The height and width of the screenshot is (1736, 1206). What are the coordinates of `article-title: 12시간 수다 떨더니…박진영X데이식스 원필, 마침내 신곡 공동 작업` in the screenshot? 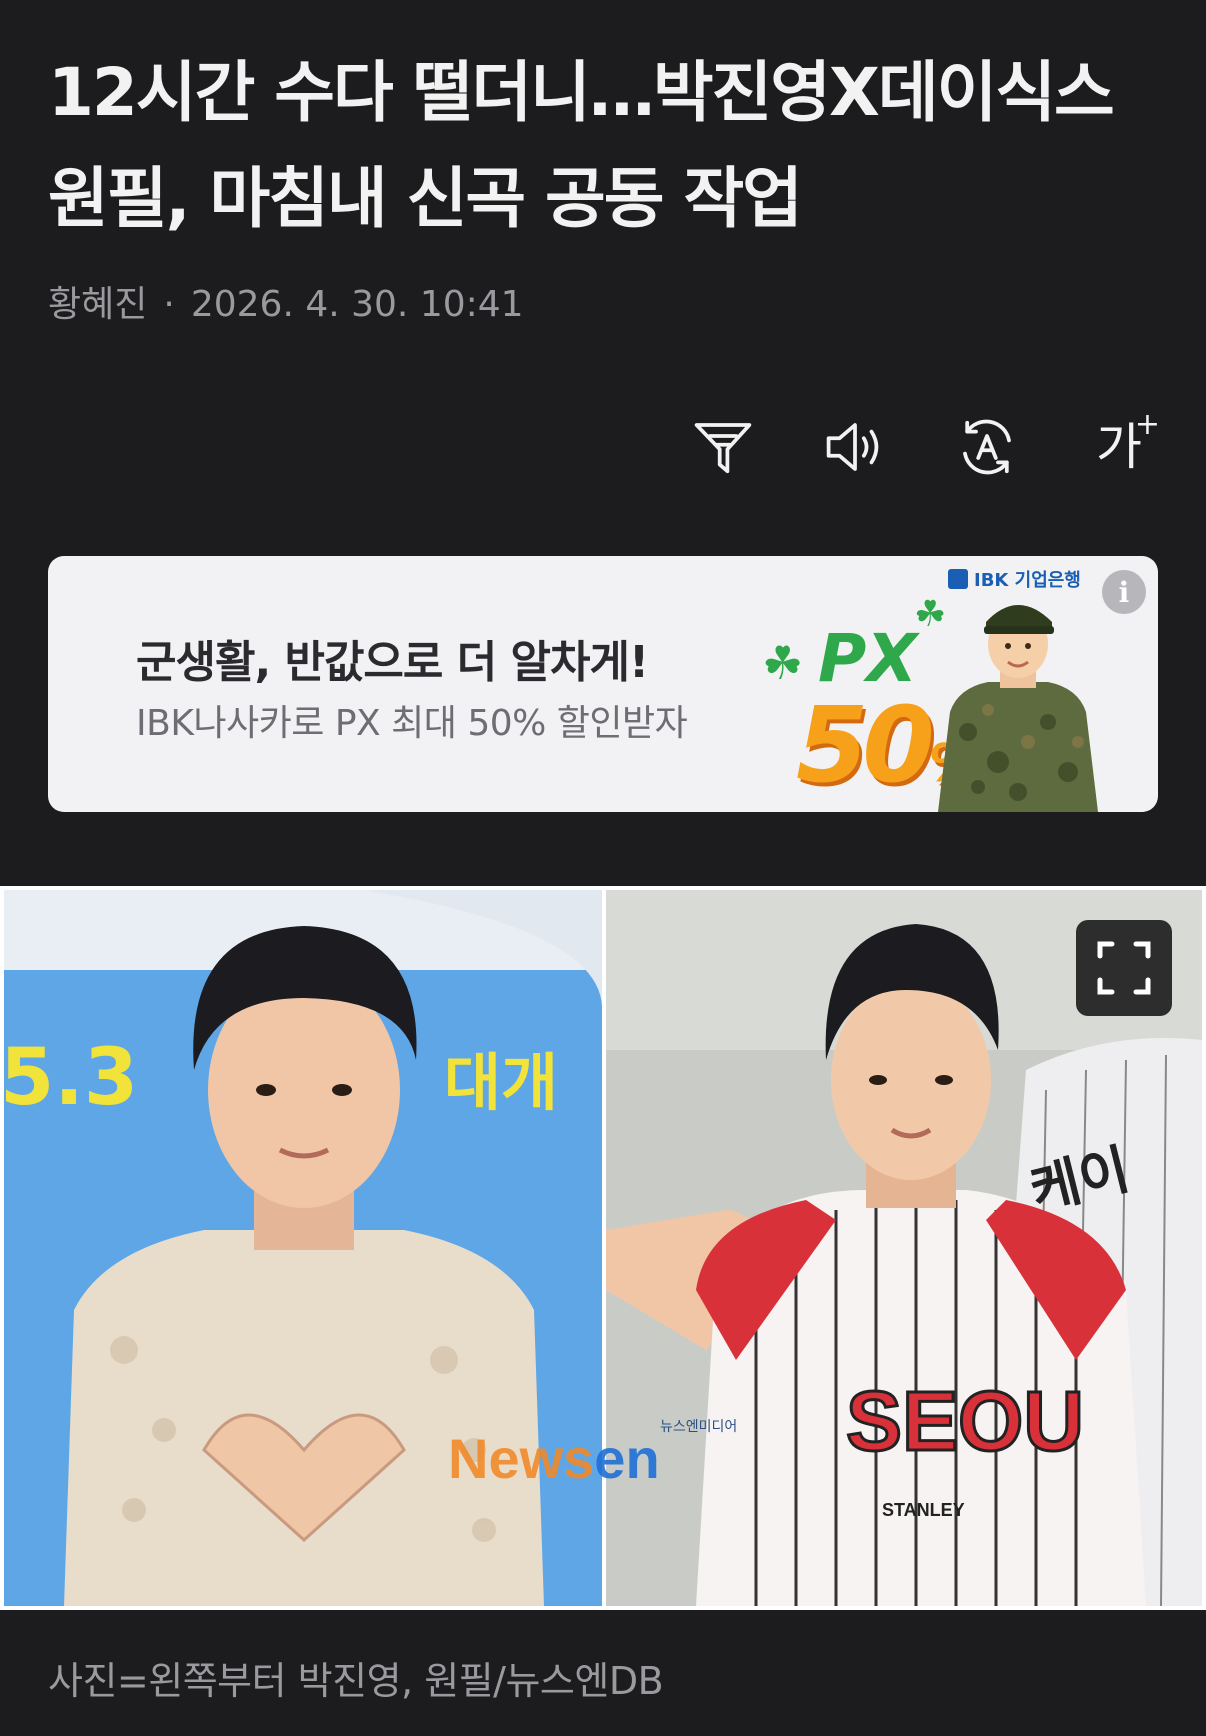 It's located at (581, 145).